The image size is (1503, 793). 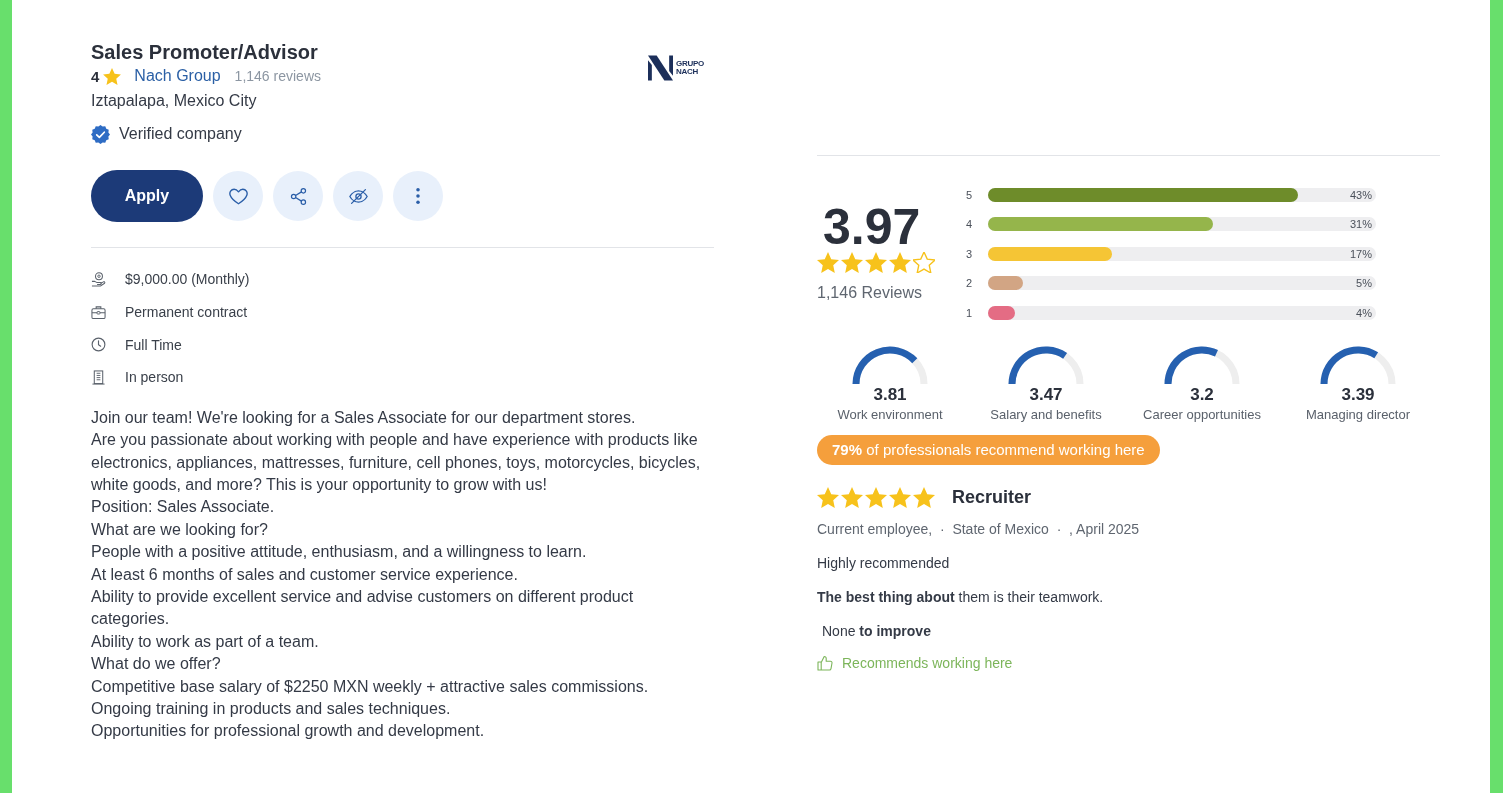 What do you see at coordinates (271, 709) in the screenshot?
I see `description-text: Ongoing training in products and sales techniques.` at bounding box center [271, 709].